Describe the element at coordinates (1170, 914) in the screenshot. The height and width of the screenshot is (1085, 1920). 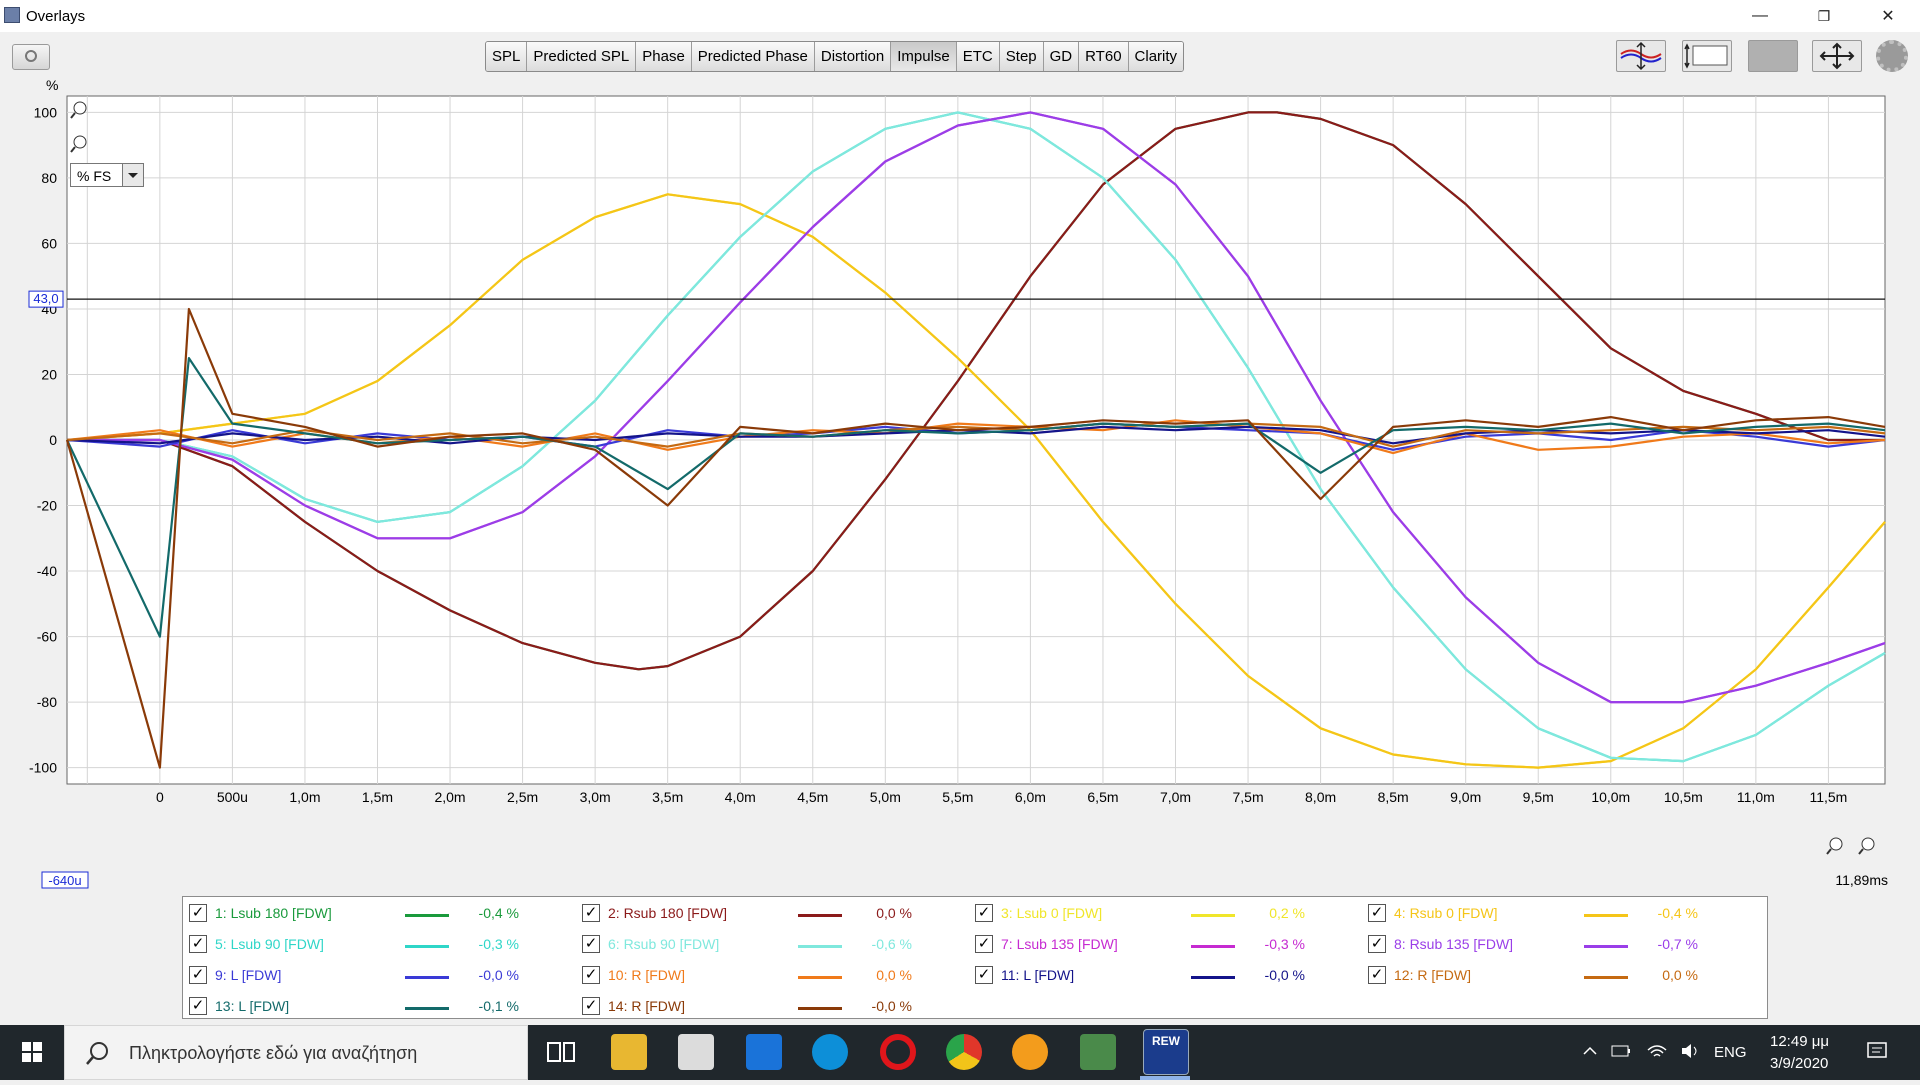
I see `legend-item: ✓ 3: Lsub 0 [FDW] 0,2 %` at that location.